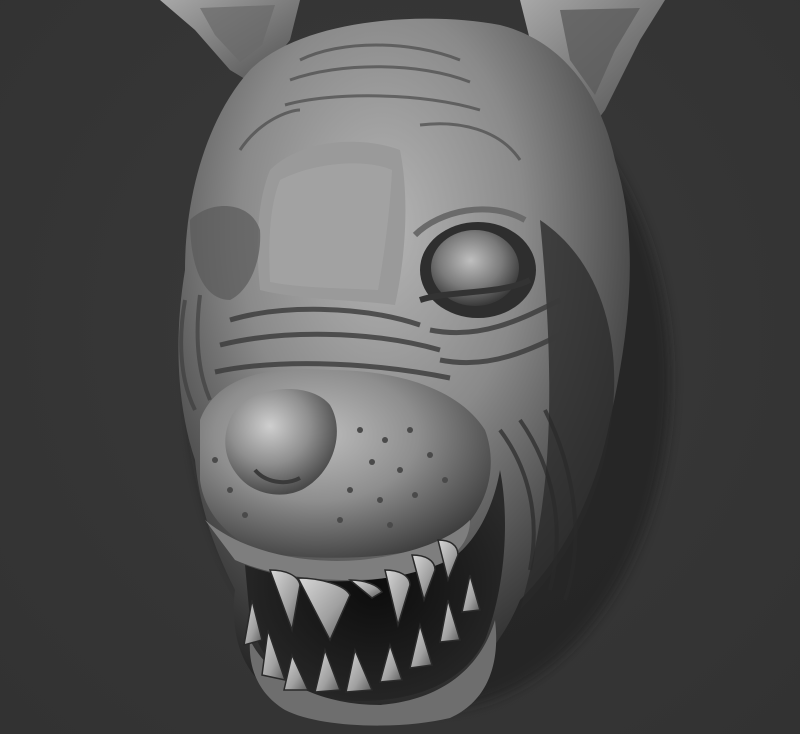  Describe the element at coordinates (330, 226) in the screenshot. I see `forehead-highlight` at that location.